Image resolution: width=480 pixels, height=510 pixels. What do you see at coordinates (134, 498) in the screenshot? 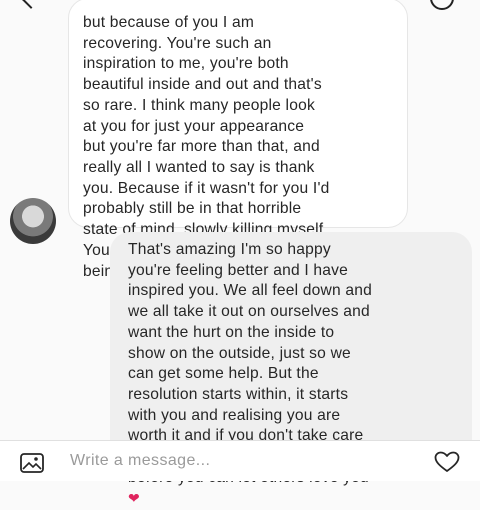
I see `red-heart-emoji: ❤` at bounding box center [134, 498].